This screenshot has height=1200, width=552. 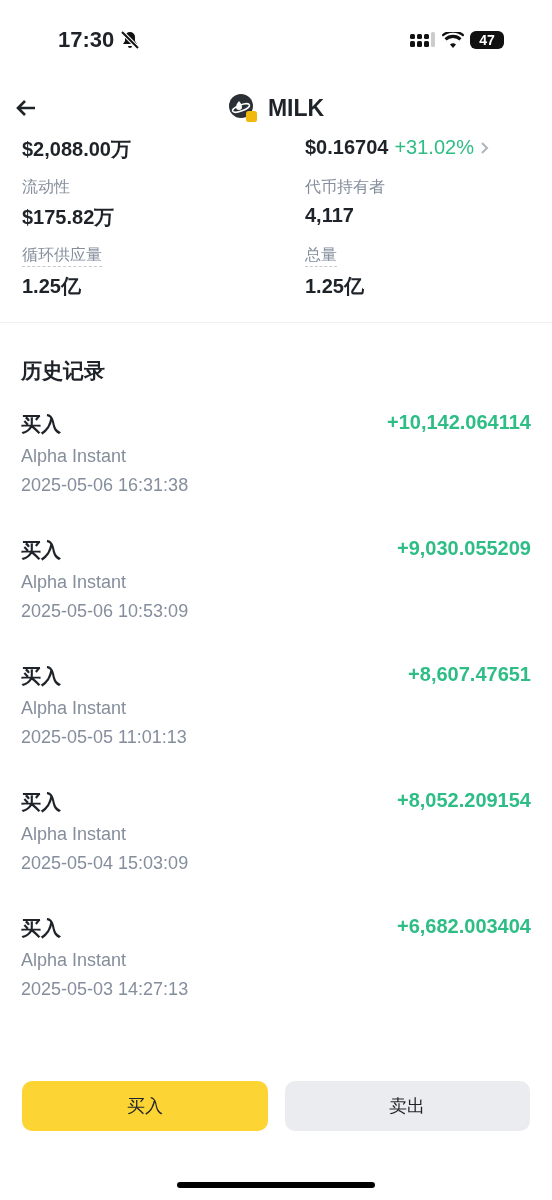 I want to click on buy-button: 买入, so click(x=145, y=1106).